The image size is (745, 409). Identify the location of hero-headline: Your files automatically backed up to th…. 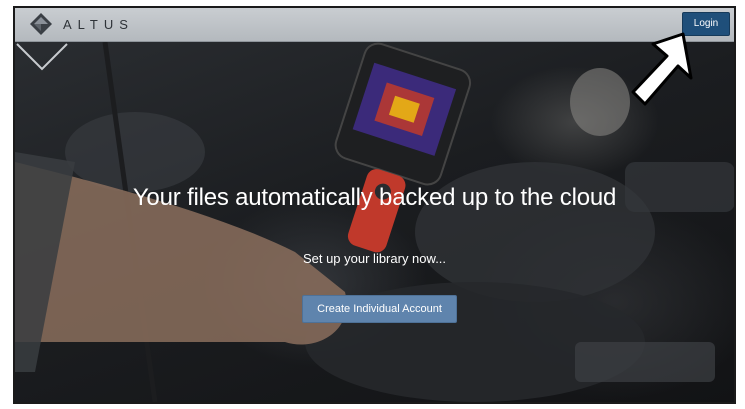
(374, 197).